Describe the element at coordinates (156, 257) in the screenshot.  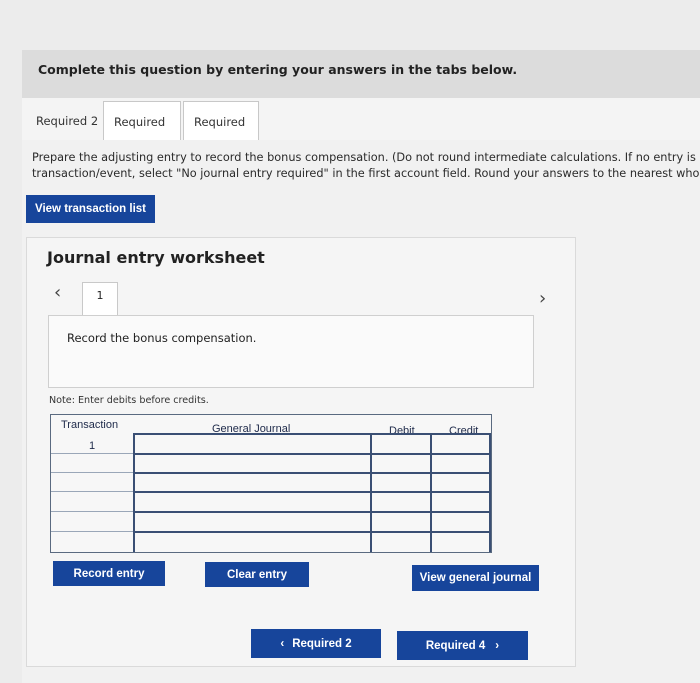
I see `worksheet-title: Journal entry worksheet` at that location.